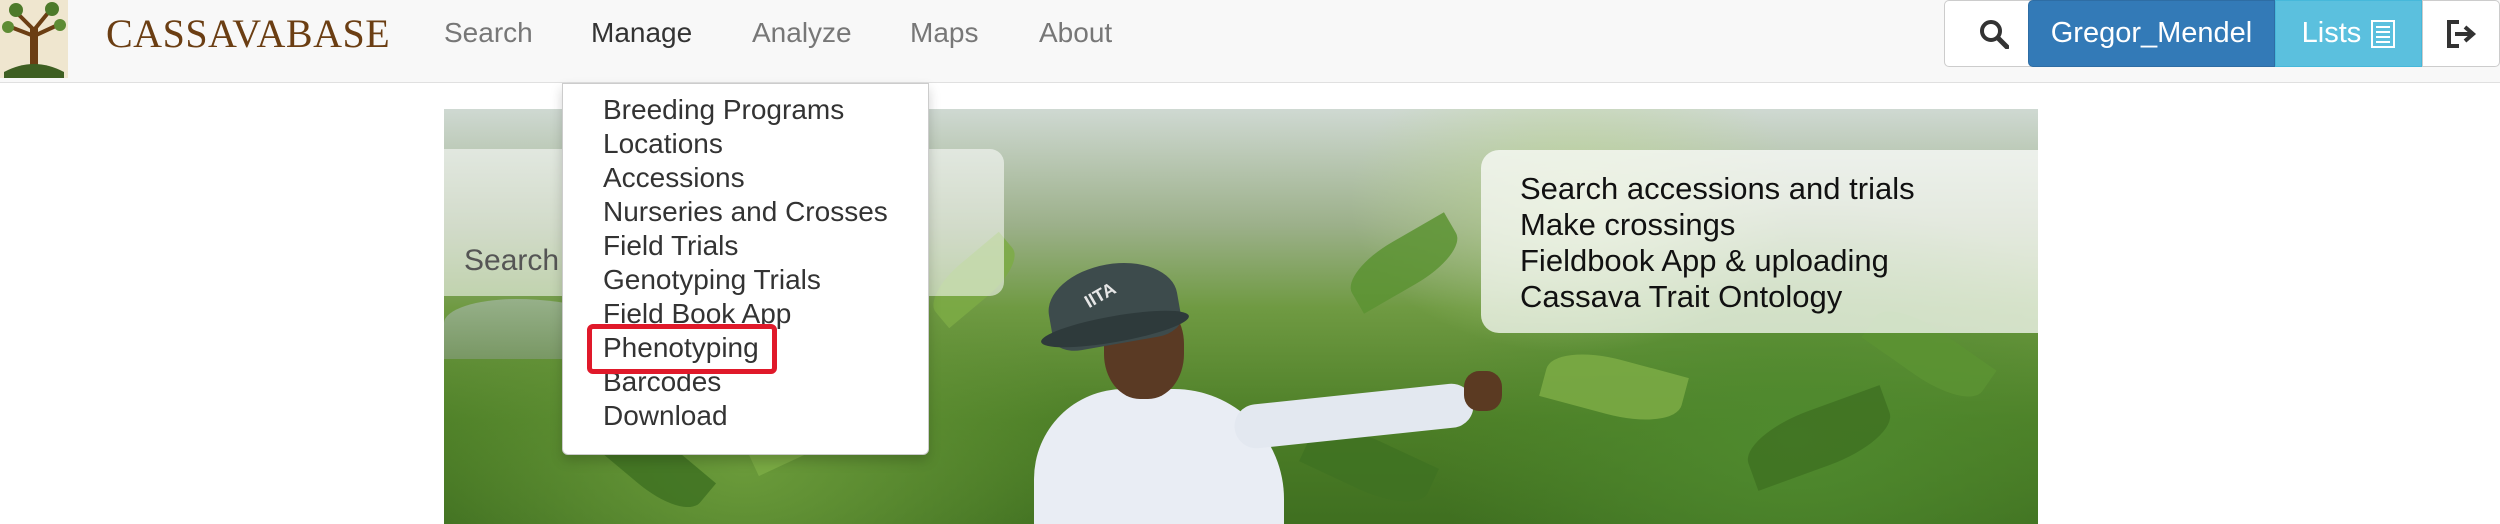 Image resolution: width=2500 pixels, height=524 pixels. I want to click on lists-button: Lists, so click(2348, 33).